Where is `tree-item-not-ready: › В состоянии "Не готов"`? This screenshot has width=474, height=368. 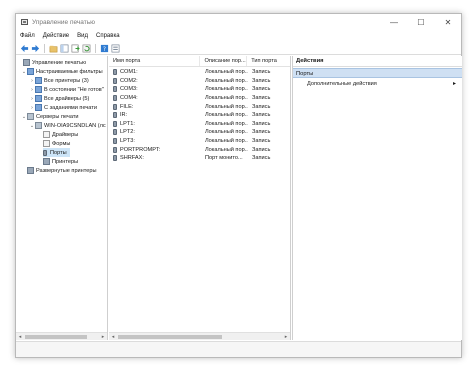
tree-item-not-ready: › В состоянии "Не готов" is located at coordinates (66, 89).